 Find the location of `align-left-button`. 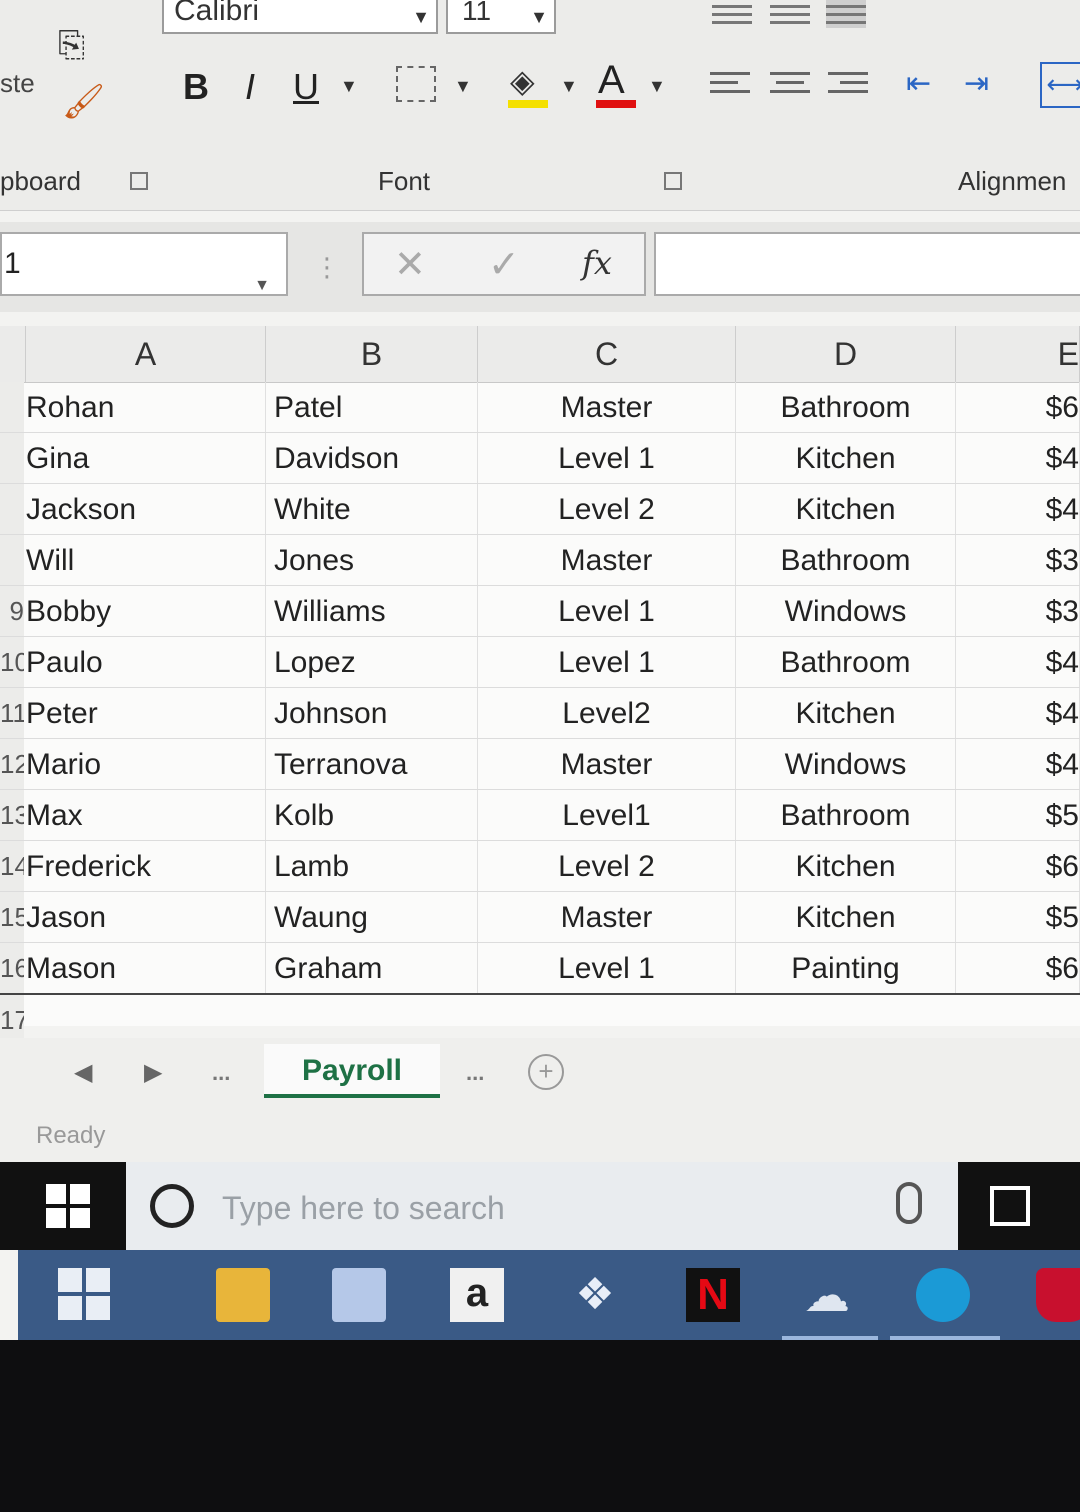

align-left-button is located at coordinates (730, 86).